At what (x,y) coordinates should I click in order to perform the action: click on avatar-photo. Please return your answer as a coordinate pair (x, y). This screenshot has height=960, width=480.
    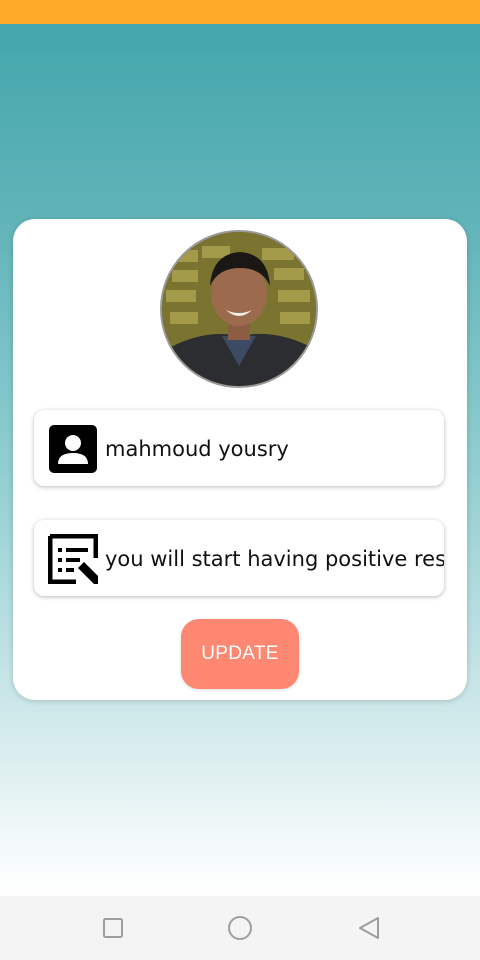
    Looking at the image, I should click on (239, 309).